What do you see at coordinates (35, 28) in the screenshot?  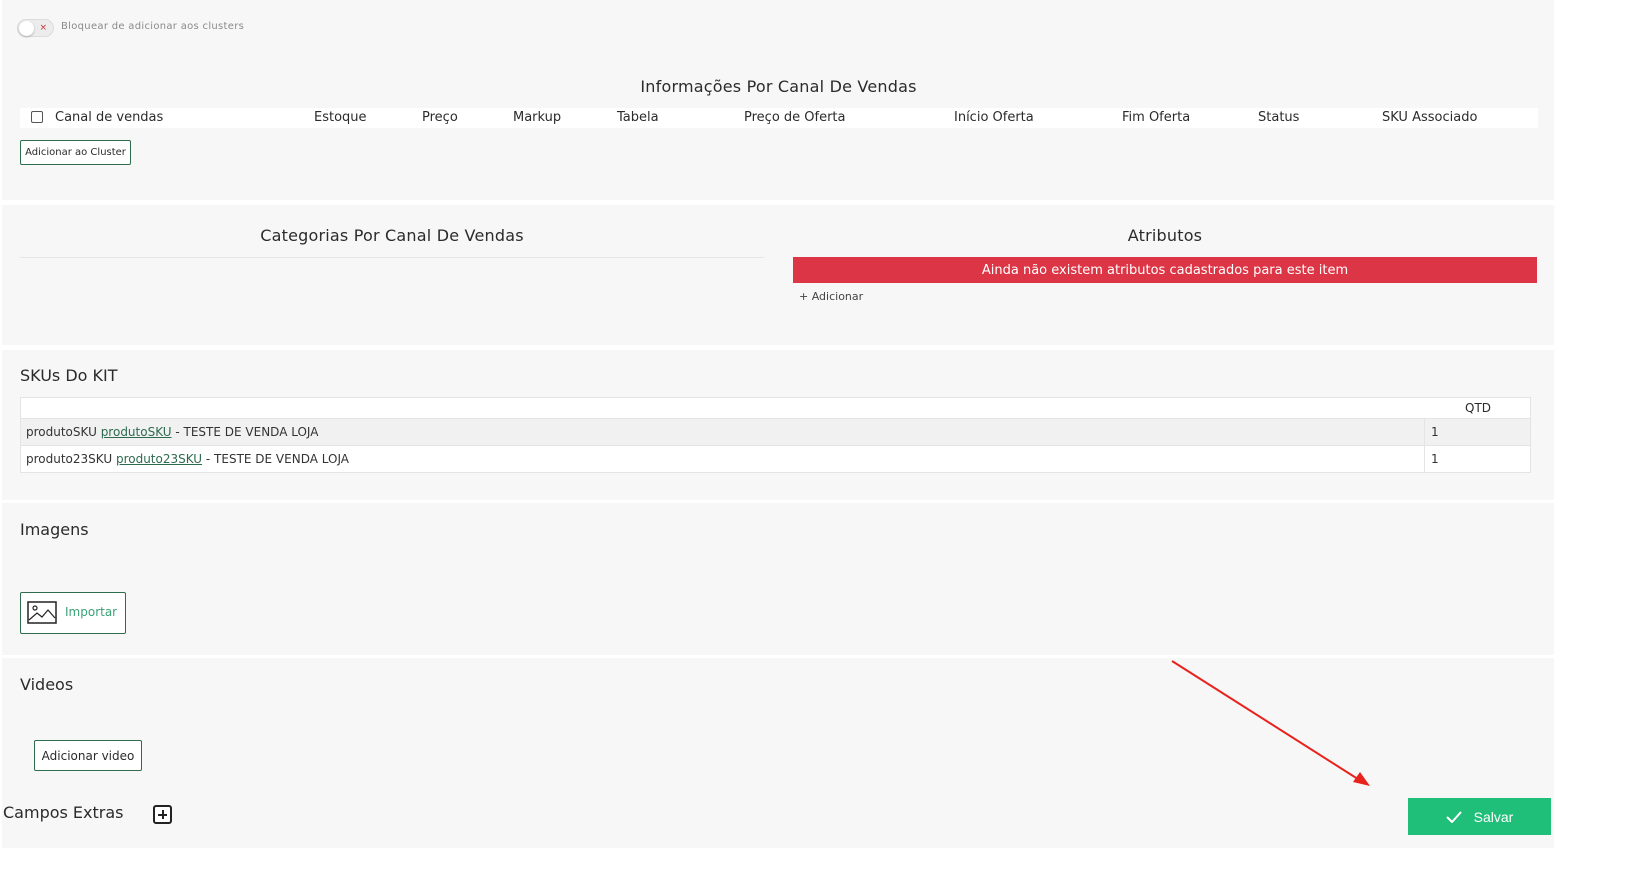 I see `block-clusters-toggle: ×` at bounding box center [35, 28].